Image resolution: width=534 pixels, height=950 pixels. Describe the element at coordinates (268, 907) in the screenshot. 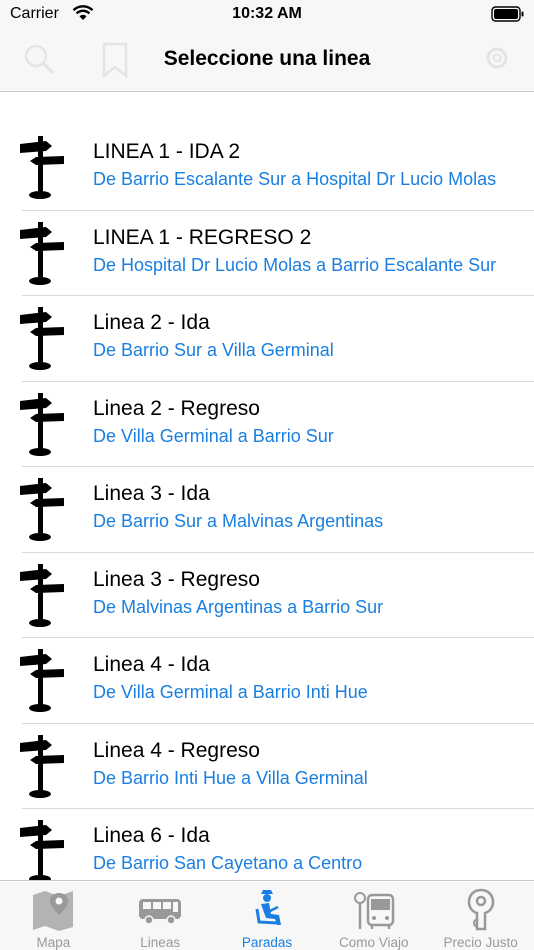

I see `bus-stop-seat-icon` at that location.